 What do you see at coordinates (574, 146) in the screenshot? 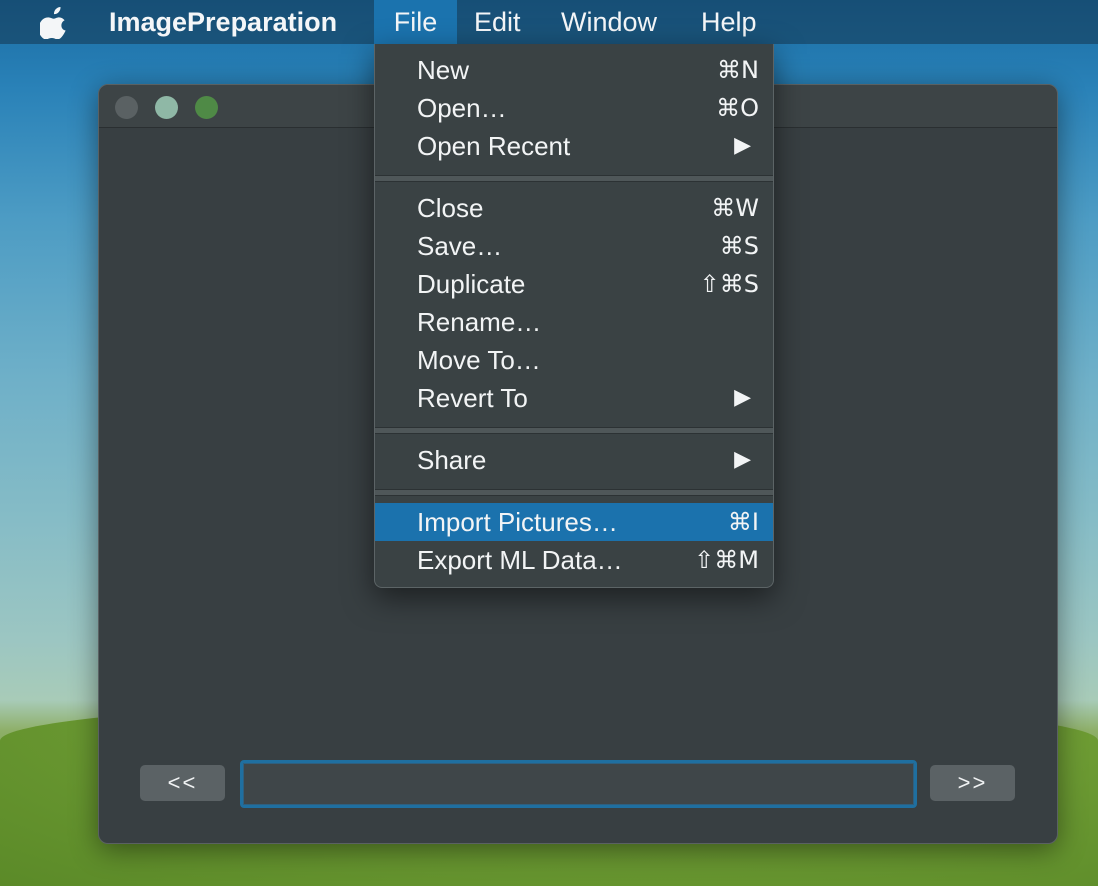
I see `menu-item-open-recent: Open Recent ▶` at bounding box center [574, 146].